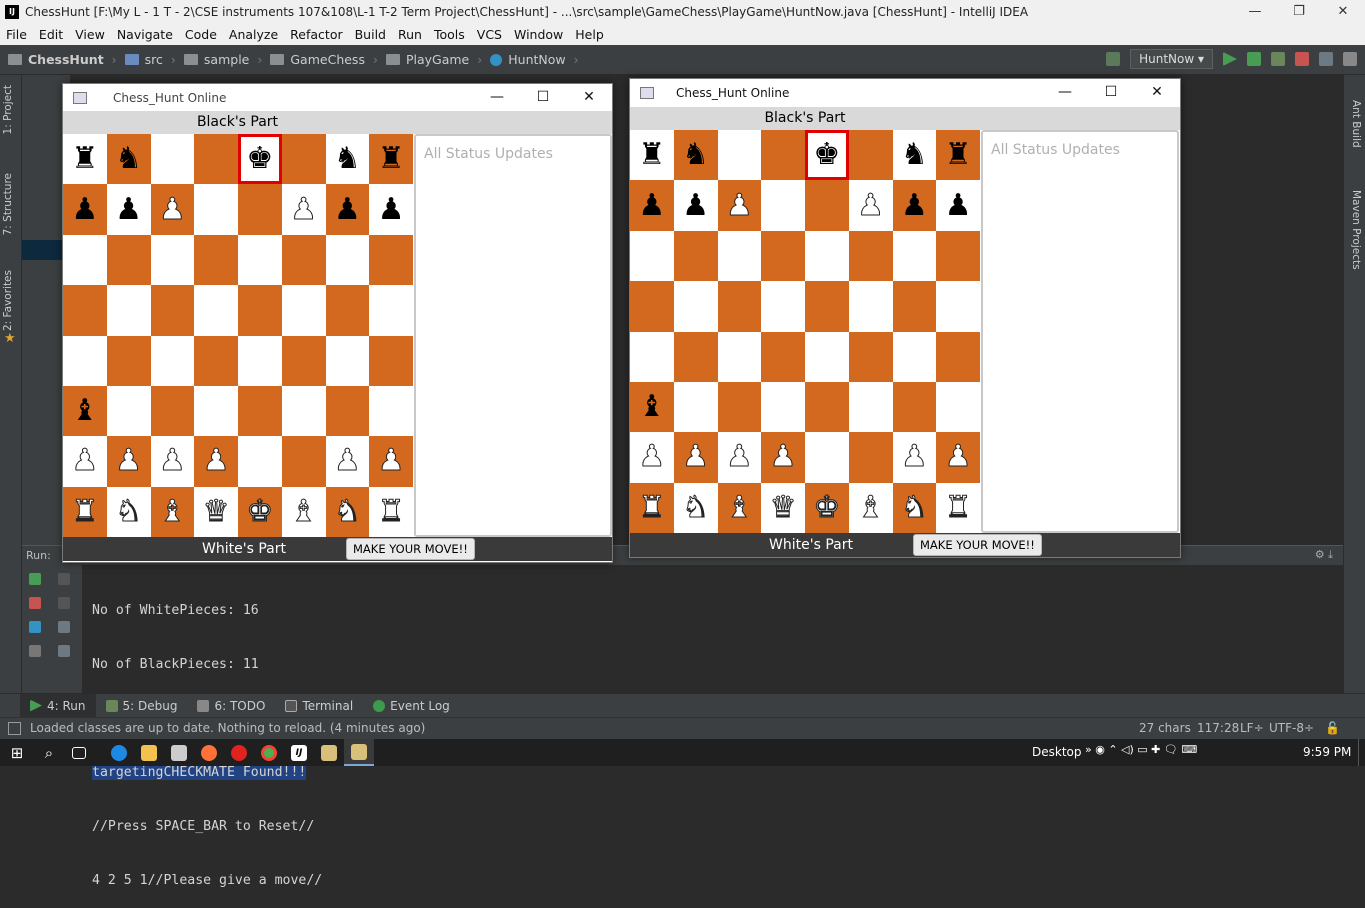 Image resolution: width=1365 pixels, height=908 pixels. I want to click on menu-analyze: Analyze, so click(253, 34).